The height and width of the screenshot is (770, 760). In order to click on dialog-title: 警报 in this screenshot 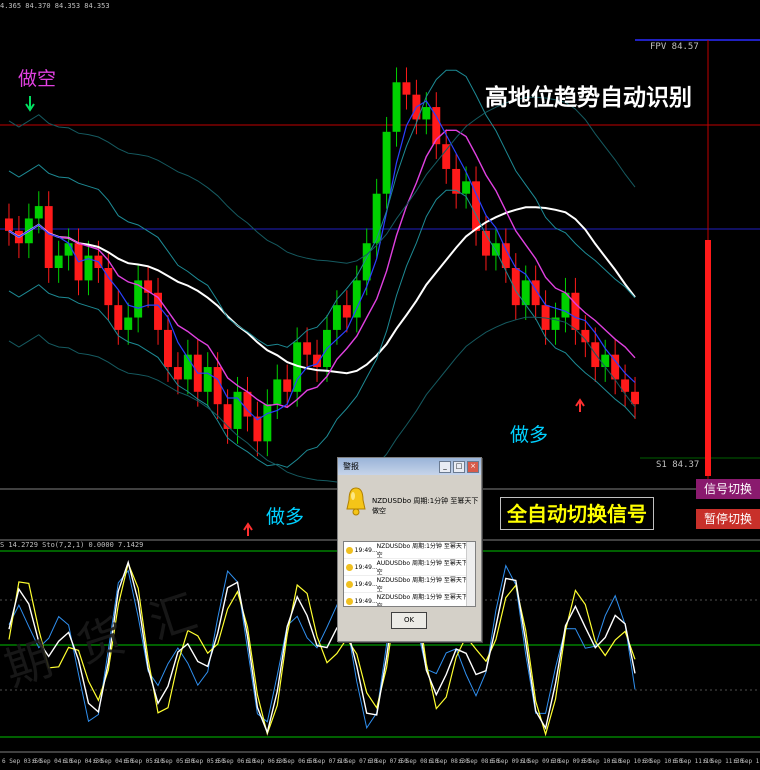, I will do `click(351, 466)`.